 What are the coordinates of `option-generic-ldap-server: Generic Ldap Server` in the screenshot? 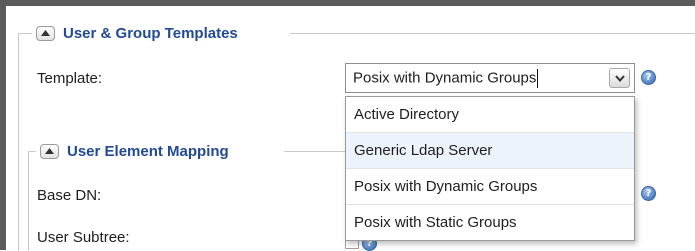 It's located at (490, 151).